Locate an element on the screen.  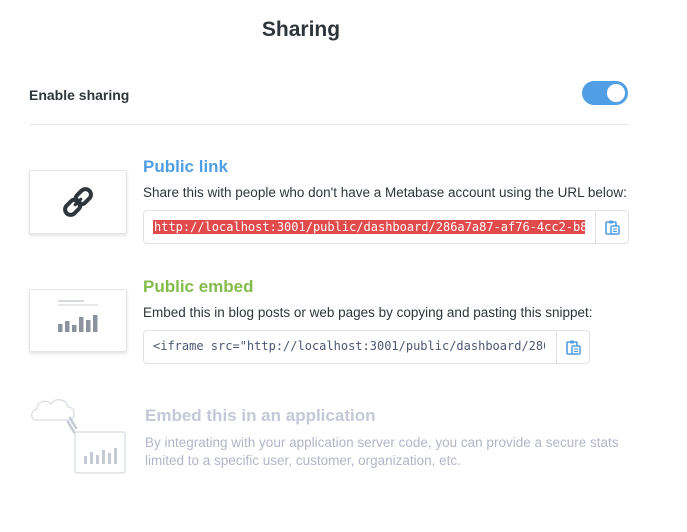
link-icon is located at coordinates (78, 202).